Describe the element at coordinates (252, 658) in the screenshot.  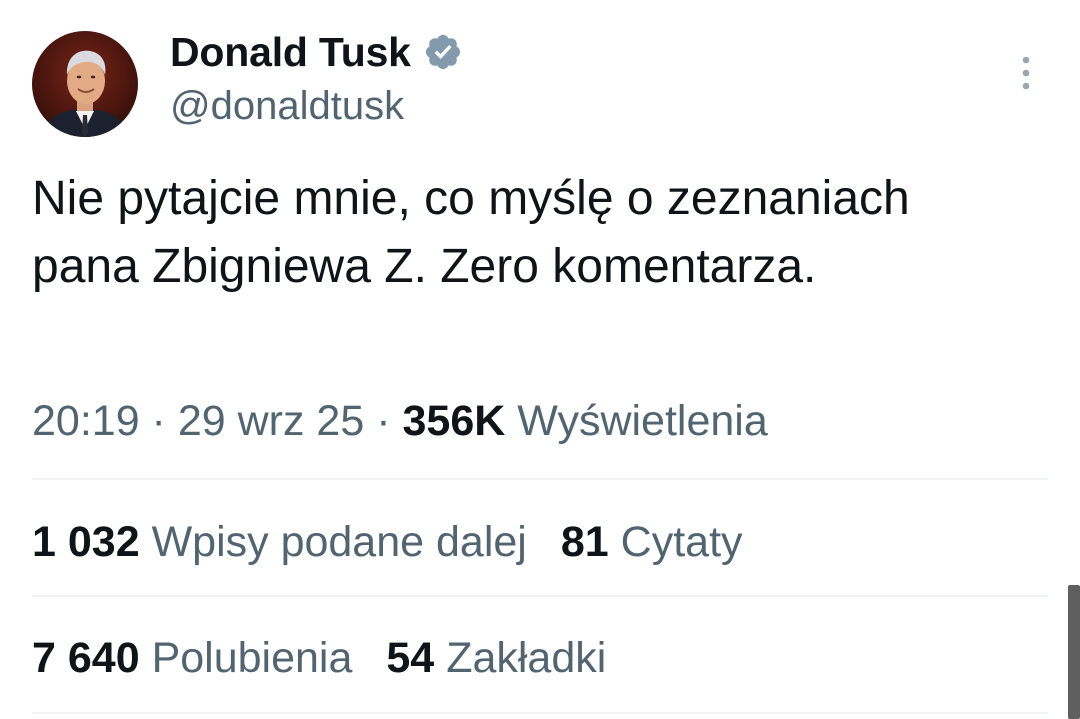
I see `likes-label: Polubienia` at that location.